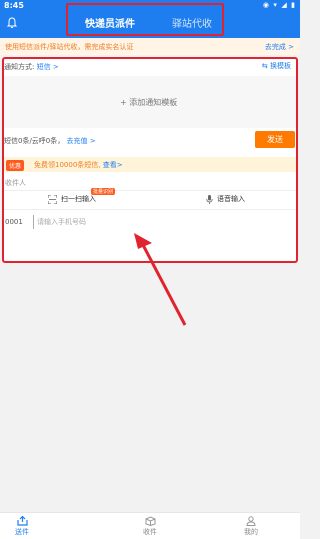 Image resolution: width=320 pixels, height=539 pixels. Describe the element at coordinates (150, 521) in the screenshot. I see `receive-box-icon` at that location.